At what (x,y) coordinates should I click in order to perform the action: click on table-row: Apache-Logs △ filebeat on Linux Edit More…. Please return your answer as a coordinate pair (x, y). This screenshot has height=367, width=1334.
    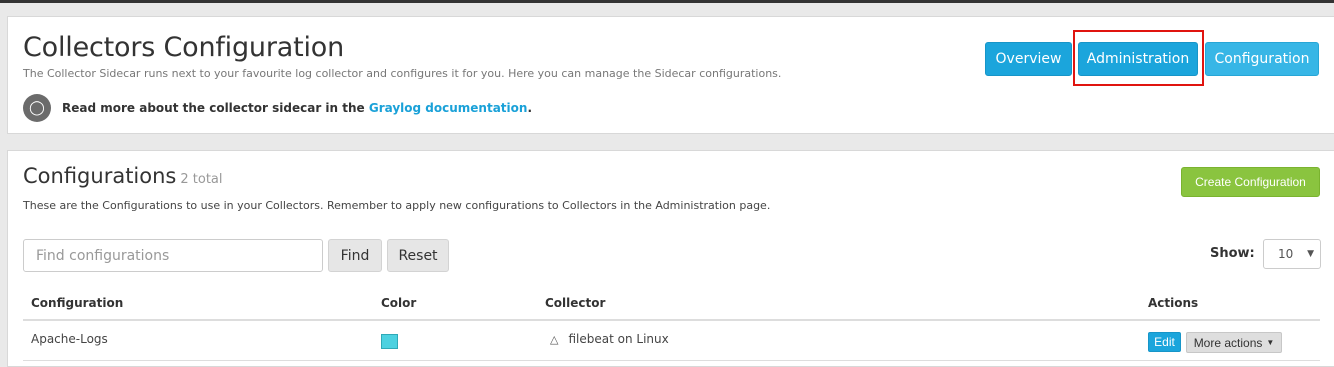
    Looking at the image, I should click on (671, 342).